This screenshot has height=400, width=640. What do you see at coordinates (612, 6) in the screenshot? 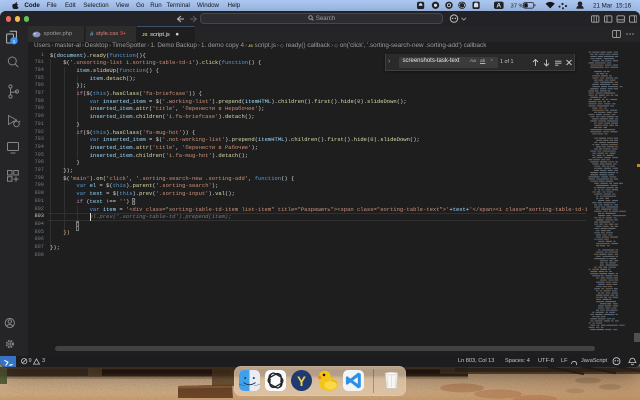
I see `svg-text: 21 Mar 15:16` at bounding box center [612, 6].